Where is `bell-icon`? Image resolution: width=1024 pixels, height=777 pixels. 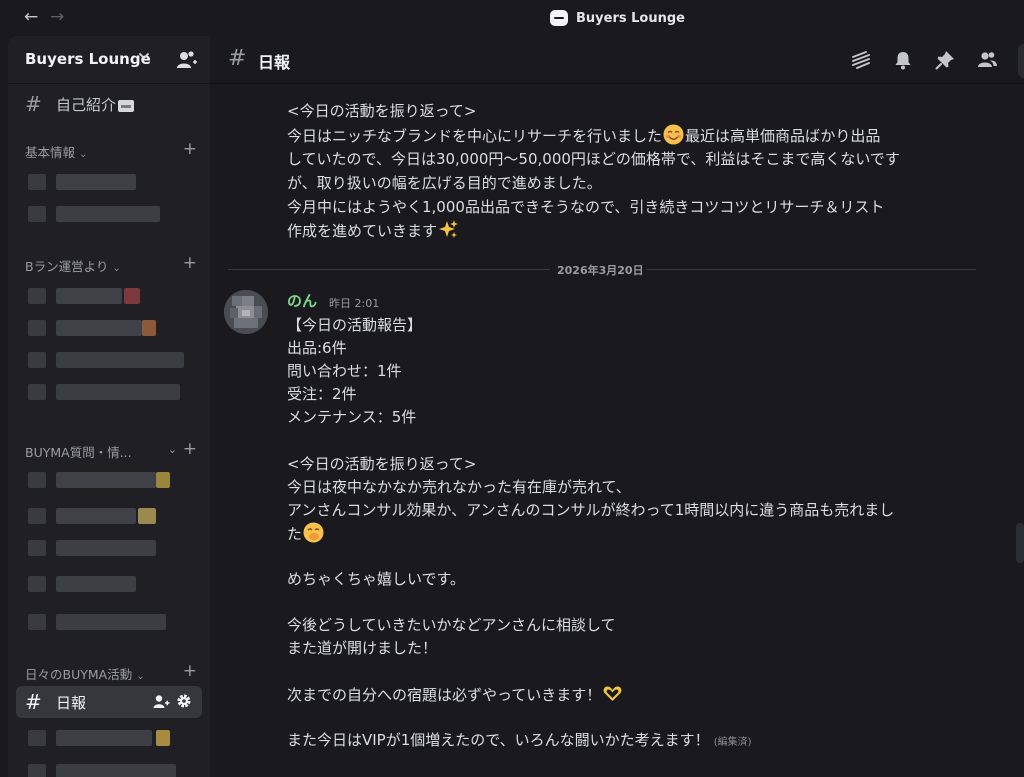
bell-icon is located at coordinates (903, 60).